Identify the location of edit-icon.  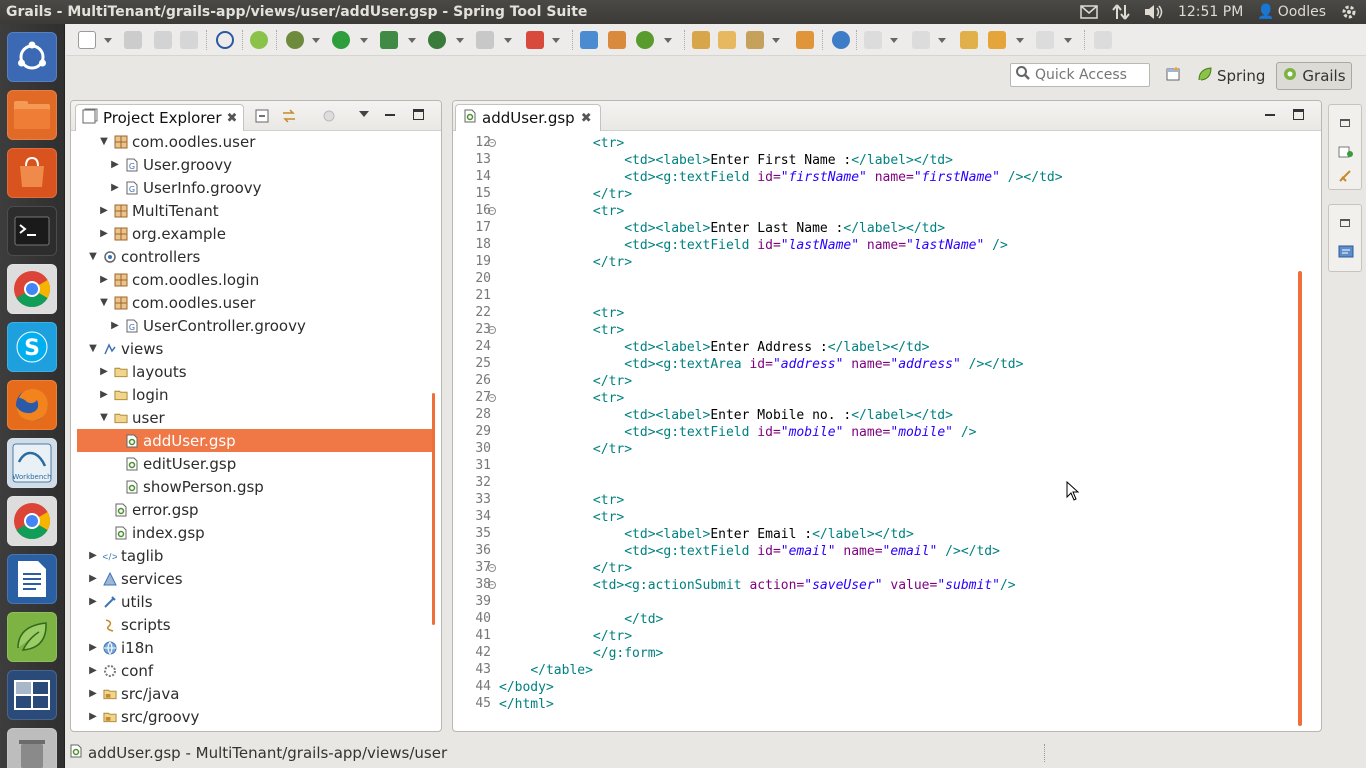
(755, 40).